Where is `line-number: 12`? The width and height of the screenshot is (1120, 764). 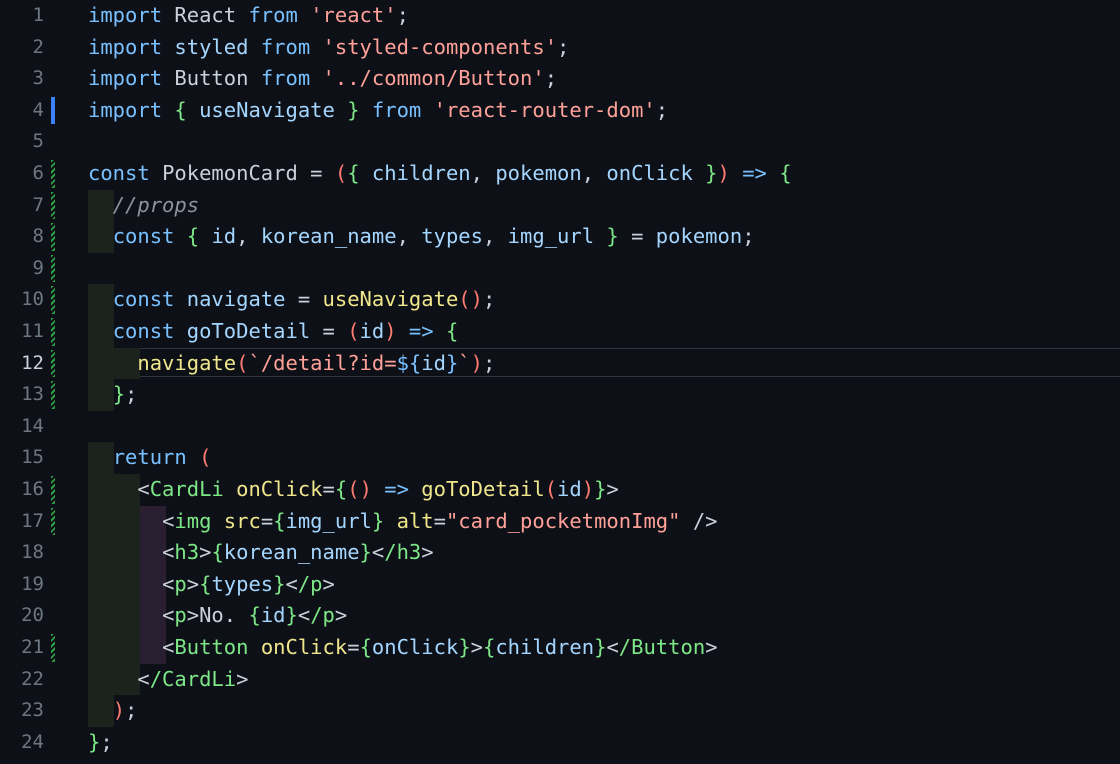
line-number: 12 is located at coordinates (32, 362).